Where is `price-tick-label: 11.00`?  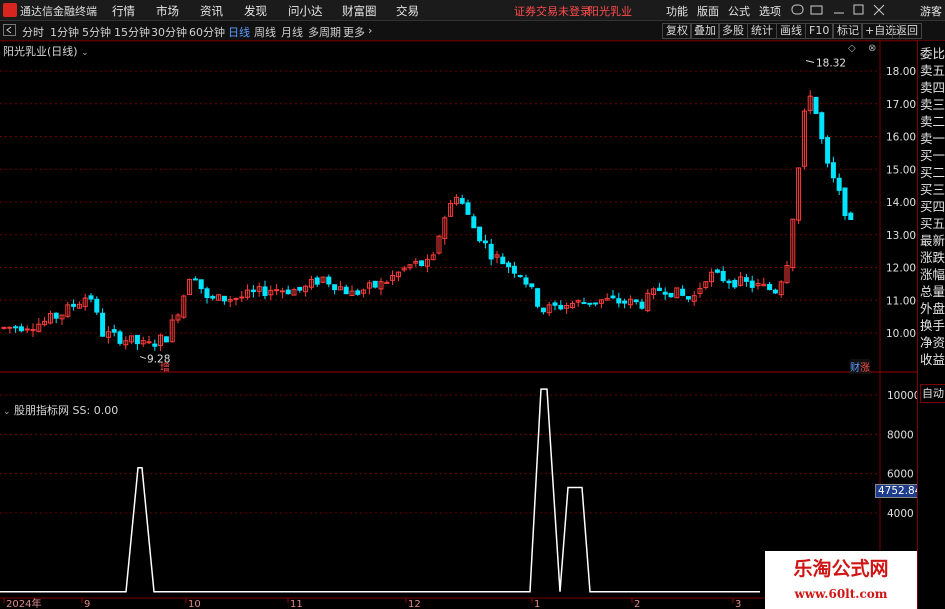 price-tick-label: 11.00 is located at coordinates (901, 301).